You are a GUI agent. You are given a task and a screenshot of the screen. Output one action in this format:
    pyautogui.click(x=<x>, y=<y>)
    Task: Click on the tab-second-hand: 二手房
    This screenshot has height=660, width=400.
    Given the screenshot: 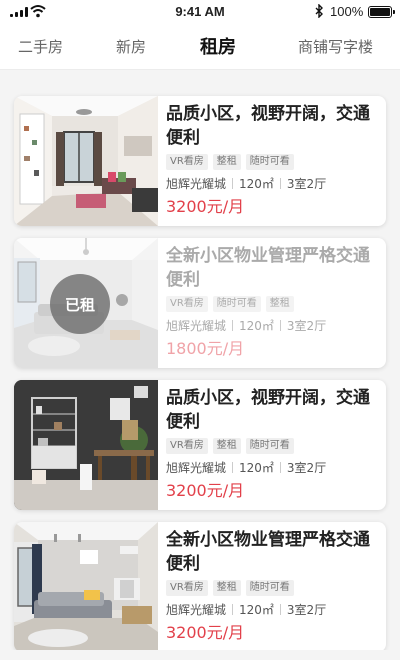 What is the action you would take?
    pyautogui.click(x=40, y=46)
    